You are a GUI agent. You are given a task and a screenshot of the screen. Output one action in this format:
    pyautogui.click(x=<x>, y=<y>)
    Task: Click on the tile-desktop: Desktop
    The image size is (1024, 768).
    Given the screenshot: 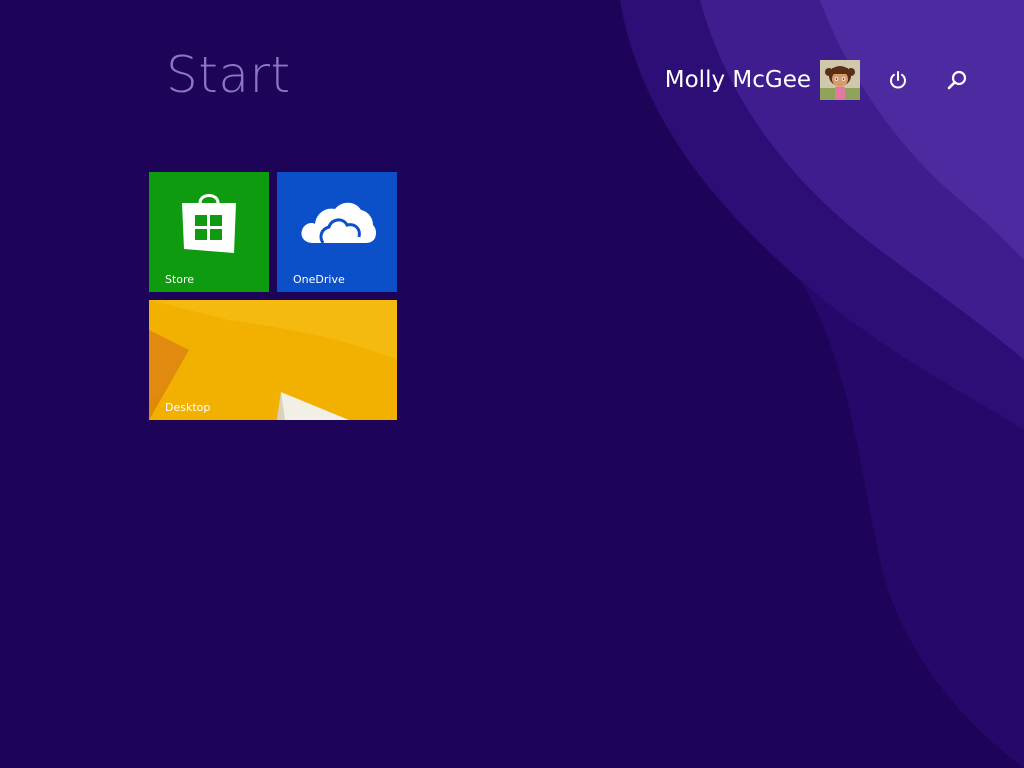 What is the action you would take?
    pyautogui.click(x=273, y=360)
    